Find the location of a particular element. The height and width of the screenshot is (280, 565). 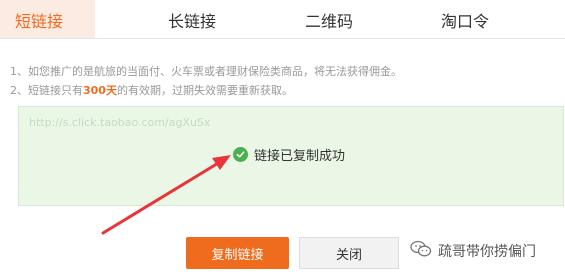

watermark: 疏哥带你捞偏门 is located at coordinates (473, 251).